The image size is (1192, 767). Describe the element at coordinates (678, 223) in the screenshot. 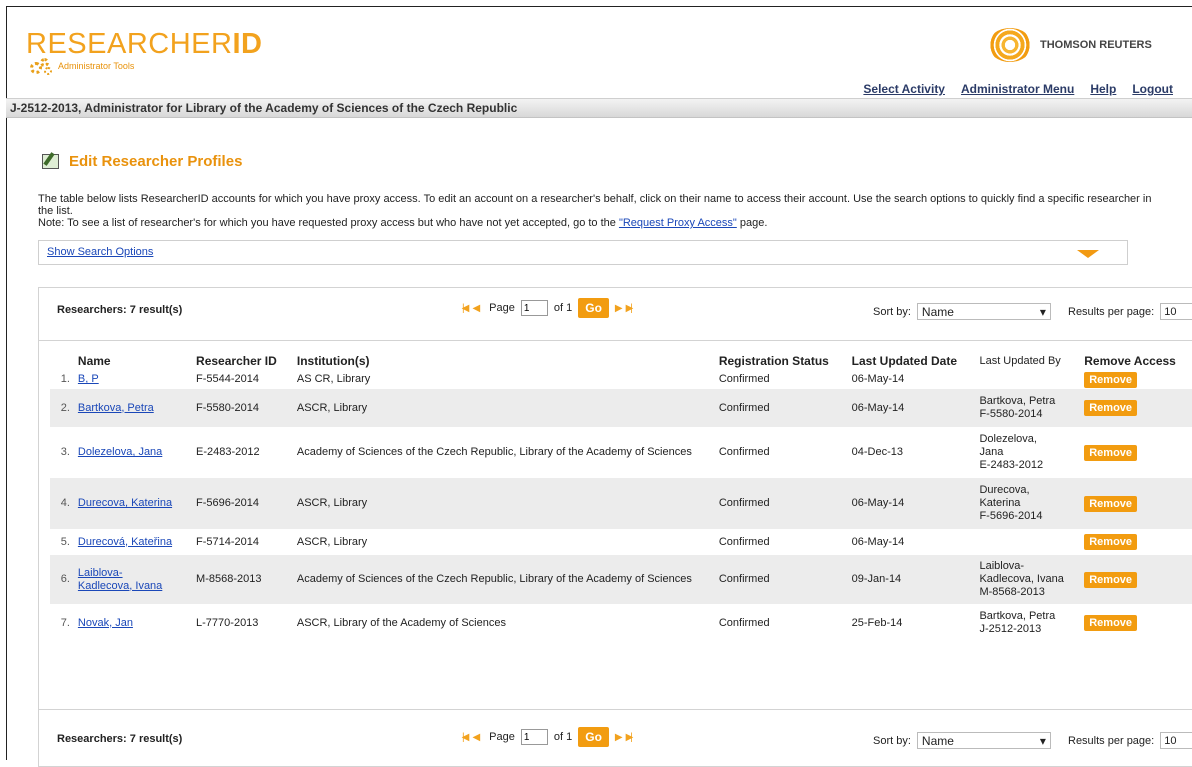

I see `request-proxy-access-link: "Request Proxy Access"` at that location.